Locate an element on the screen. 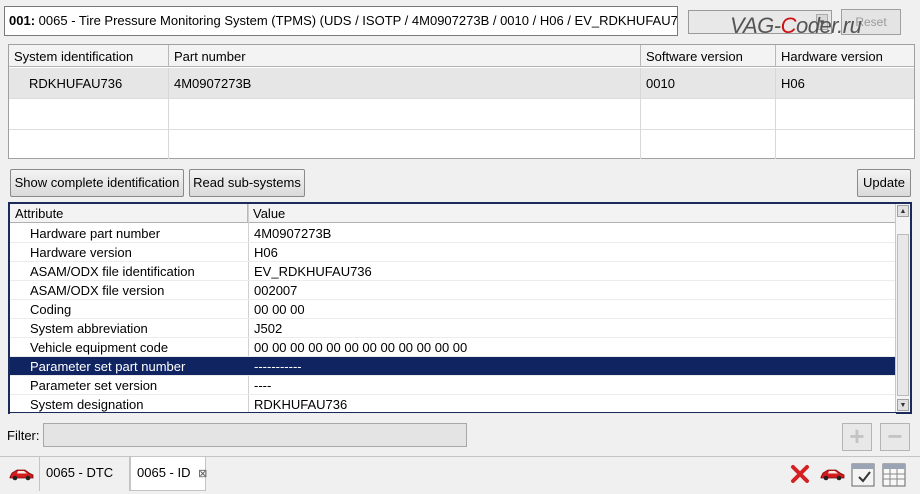  table-row: System abbreviation J502 is located at coordinates (453, 328).